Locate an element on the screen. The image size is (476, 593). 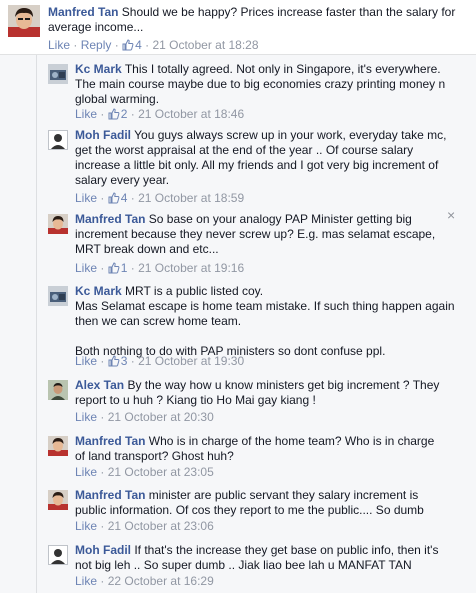
comment-timestamp: 22 October at 16:29 is located at coordinates (161, 581).